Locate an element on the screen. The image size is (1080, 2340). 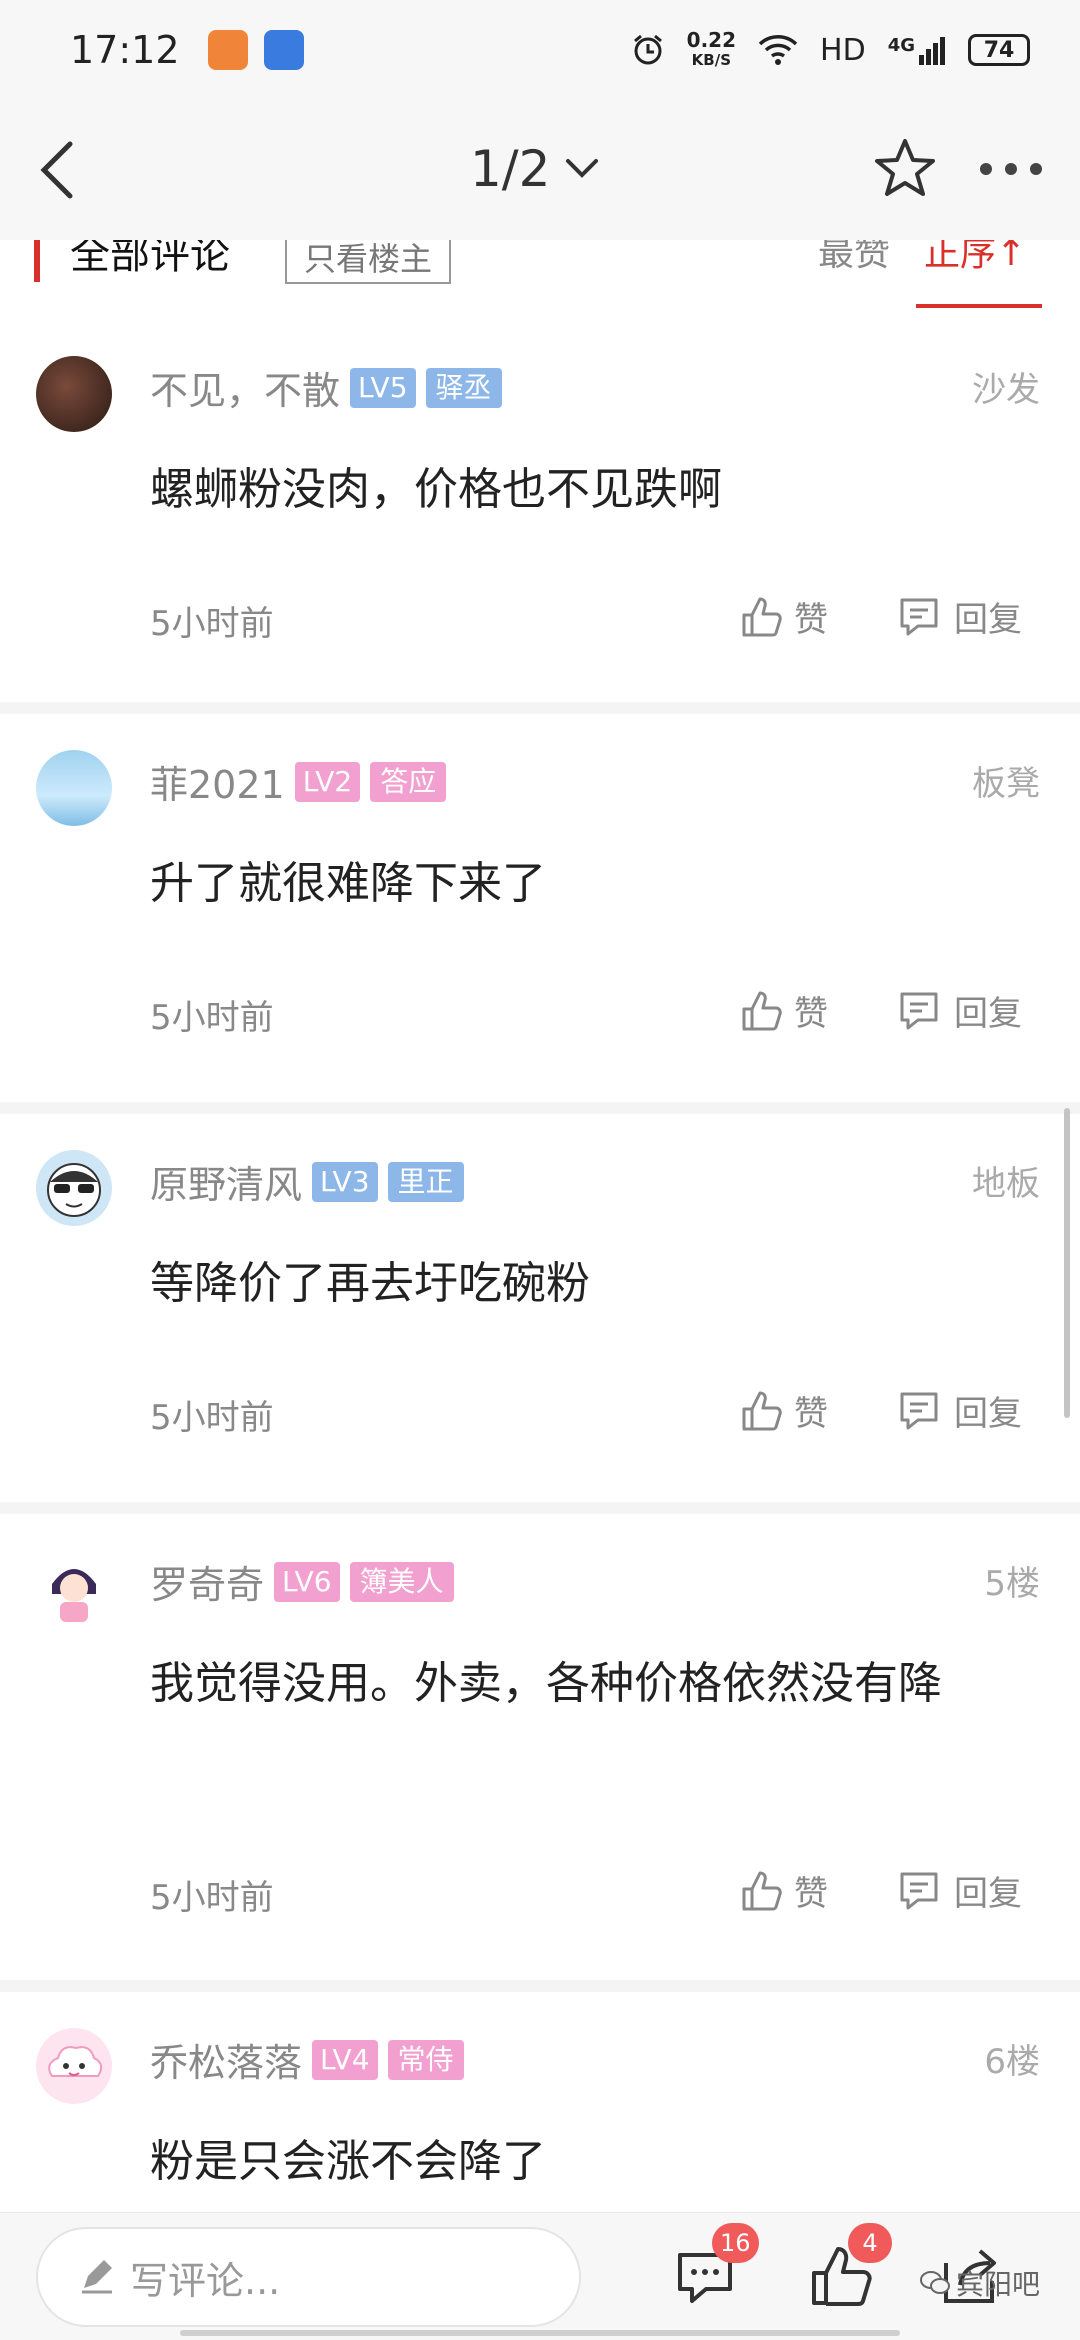
like-post-button: 4 is located at coordinates (849, 2267).